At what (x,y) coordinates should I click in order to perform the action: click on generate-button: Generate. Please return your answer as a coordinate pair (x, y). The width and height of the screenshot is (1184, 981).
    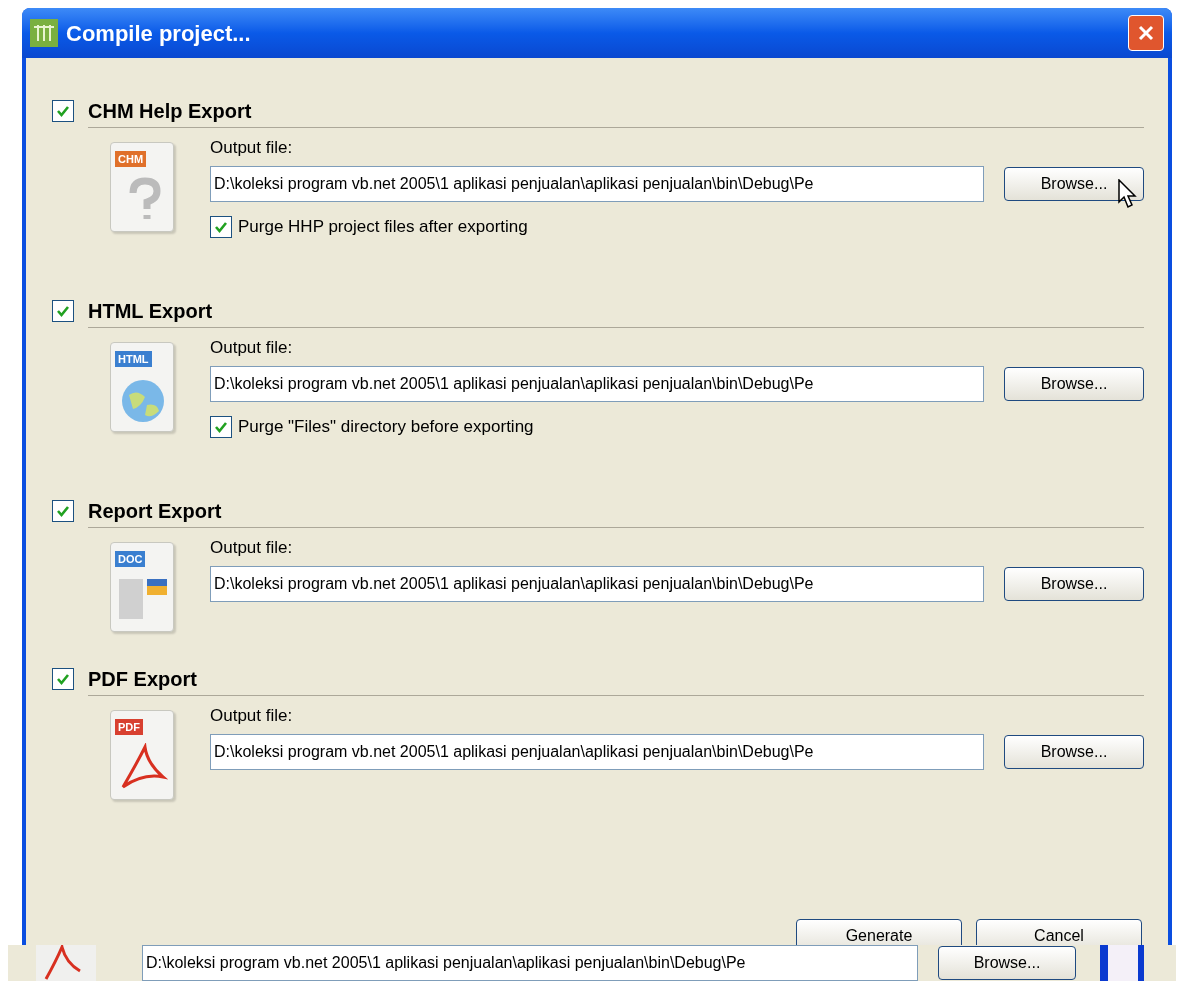
    Looking at the image, I should click on (879, 932).